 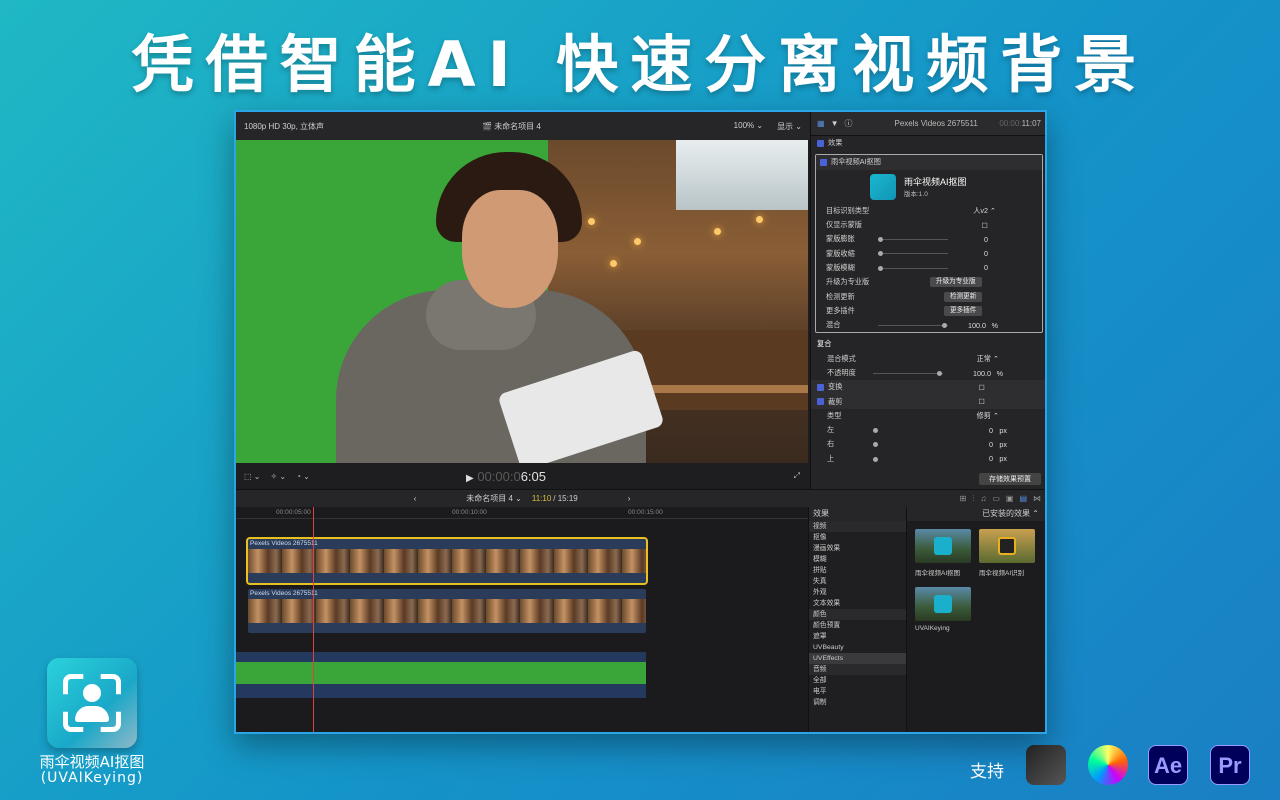 What do you see at coordinates (313, 619) in the screenshot?
I see `playhead` at bounding box center [313, 619].